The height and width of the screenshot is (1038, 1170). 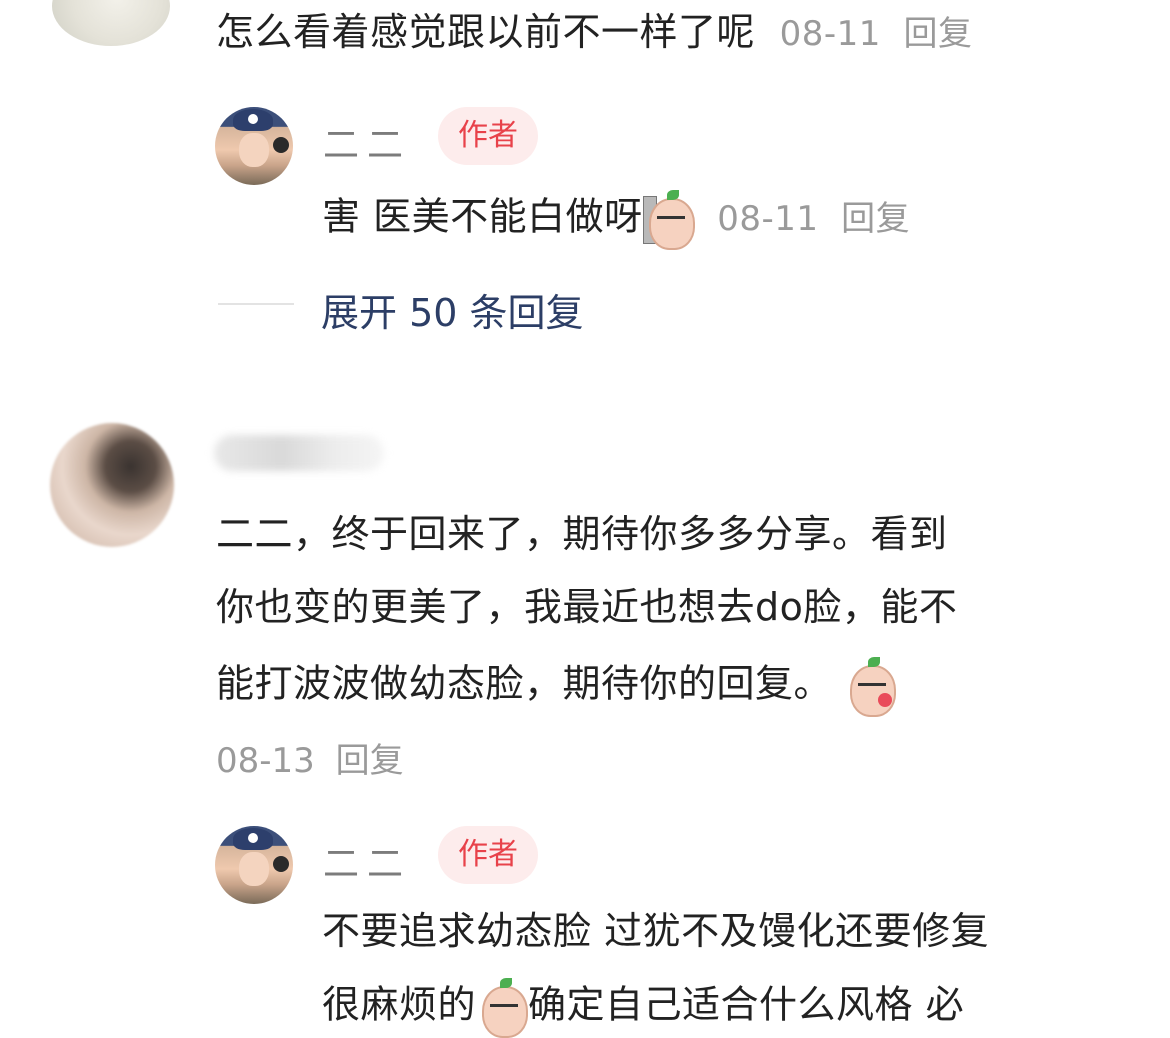 I want to click on reply-text: 很麻烦的, so click(x=399, y=1004).